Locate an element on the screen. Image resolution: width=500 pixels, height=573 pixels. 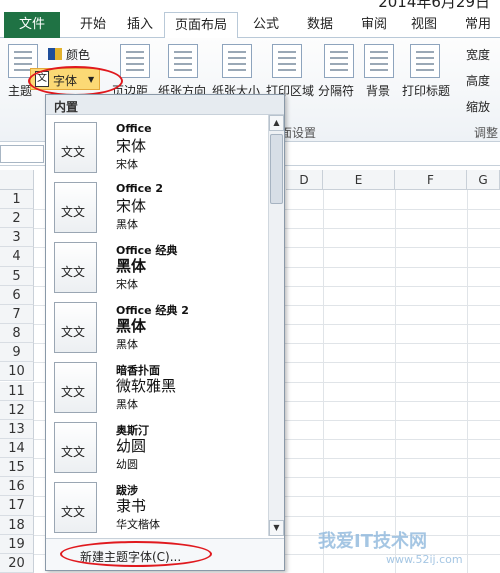
print-titles-icon is located at coordinates (425, 61).